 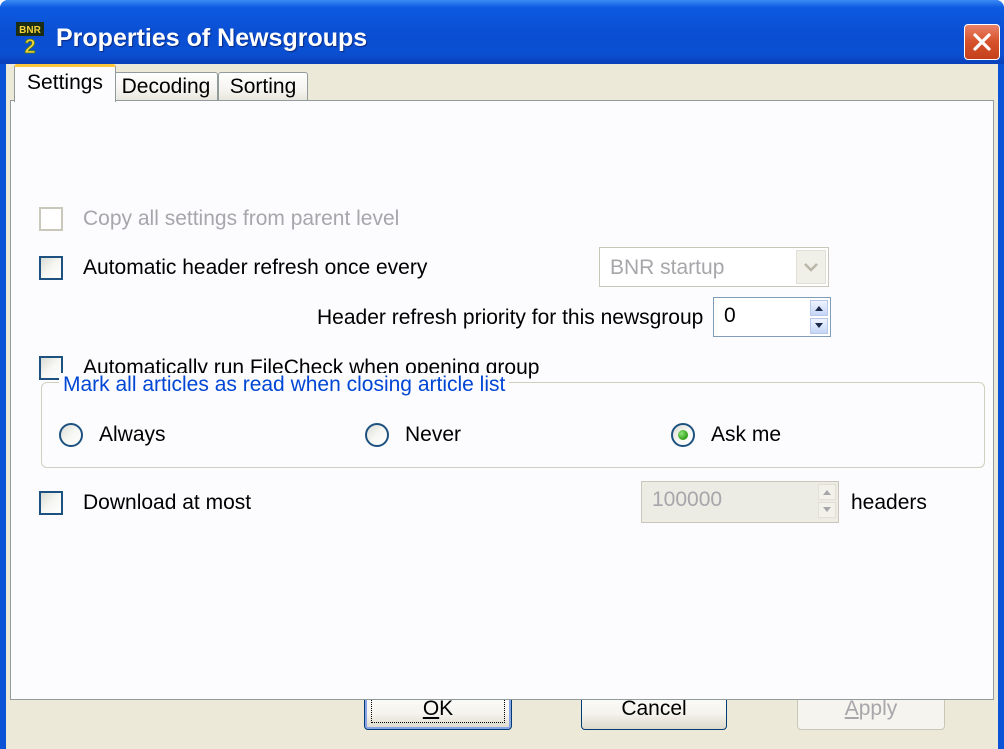 What do you see at coordinates (730, 315) in the screenshot?
I see `priority-value: 0` at bounding box center [730, 315].